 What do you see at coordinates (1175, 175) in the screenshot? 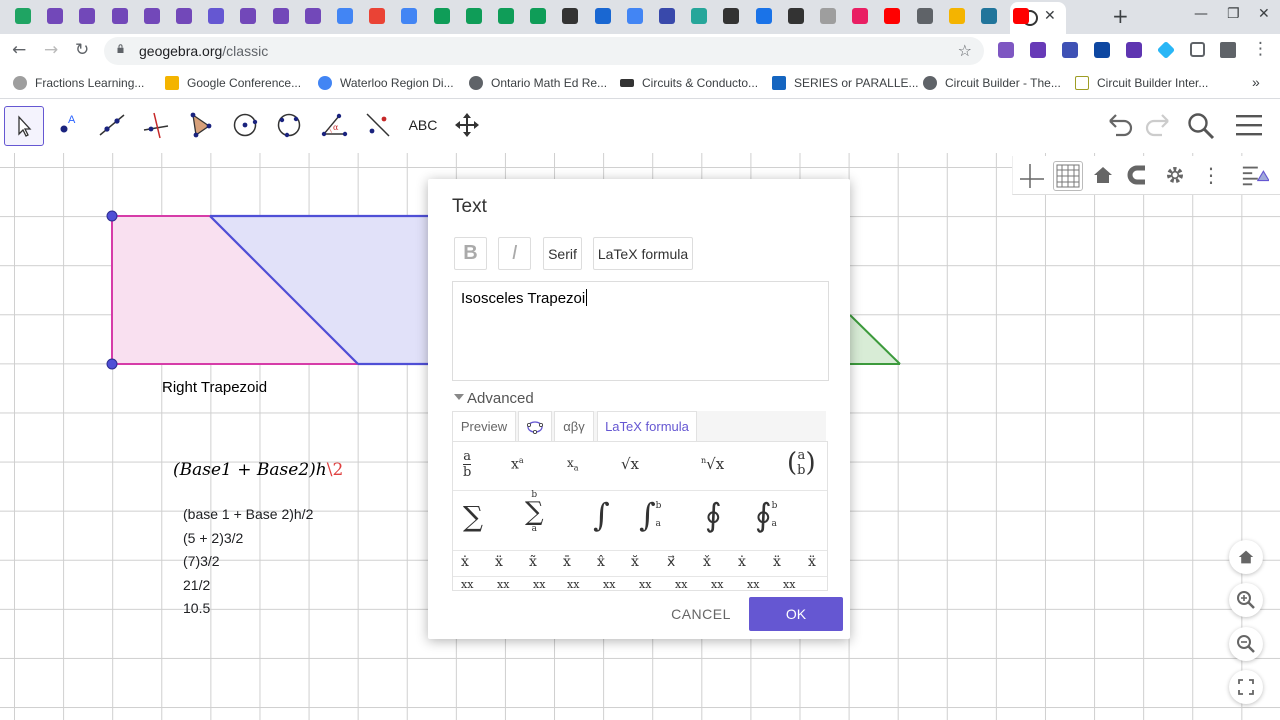
I see `graphics-settings-button` at bounding box center [1175, 175].